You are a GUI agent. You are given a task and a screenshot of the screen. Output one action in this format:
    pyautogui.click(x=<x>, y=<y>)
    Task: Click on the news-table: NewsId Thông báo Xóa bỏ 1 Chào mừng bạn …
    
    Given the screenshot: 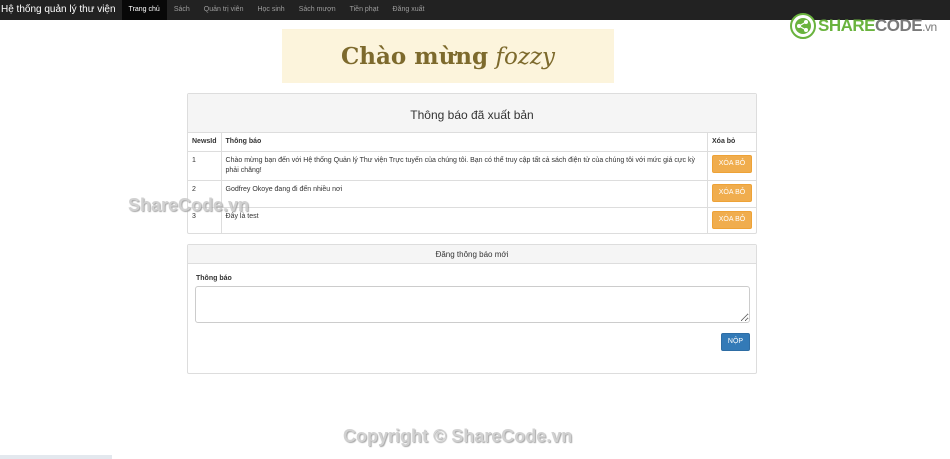 What is the action you would take?
    pyautogui.click(x=472, y=183)
    